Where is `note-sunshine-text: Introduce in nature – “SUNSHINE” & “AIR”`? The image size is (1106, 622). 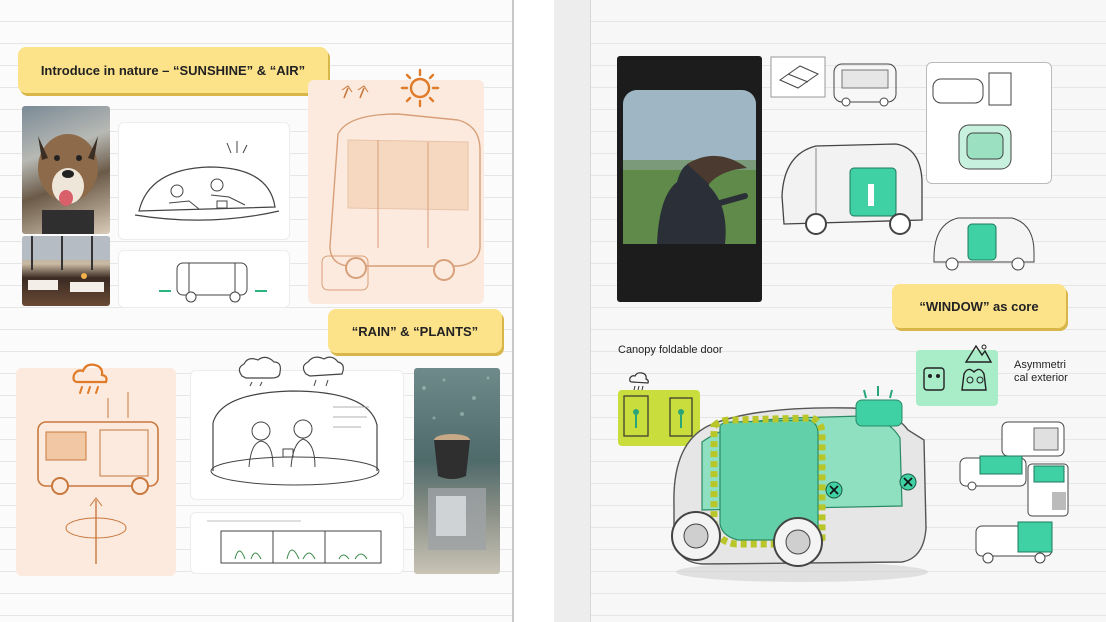
note-sunshine-text: Introduce in nature – “SUNSHINE” & “AIR” is located at coordinates (173, 70).